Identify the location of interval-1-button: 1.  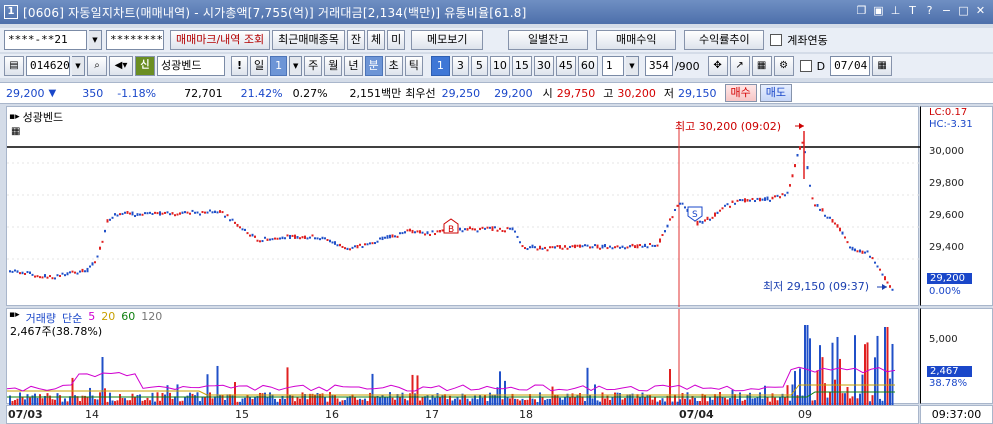
(440, 66).